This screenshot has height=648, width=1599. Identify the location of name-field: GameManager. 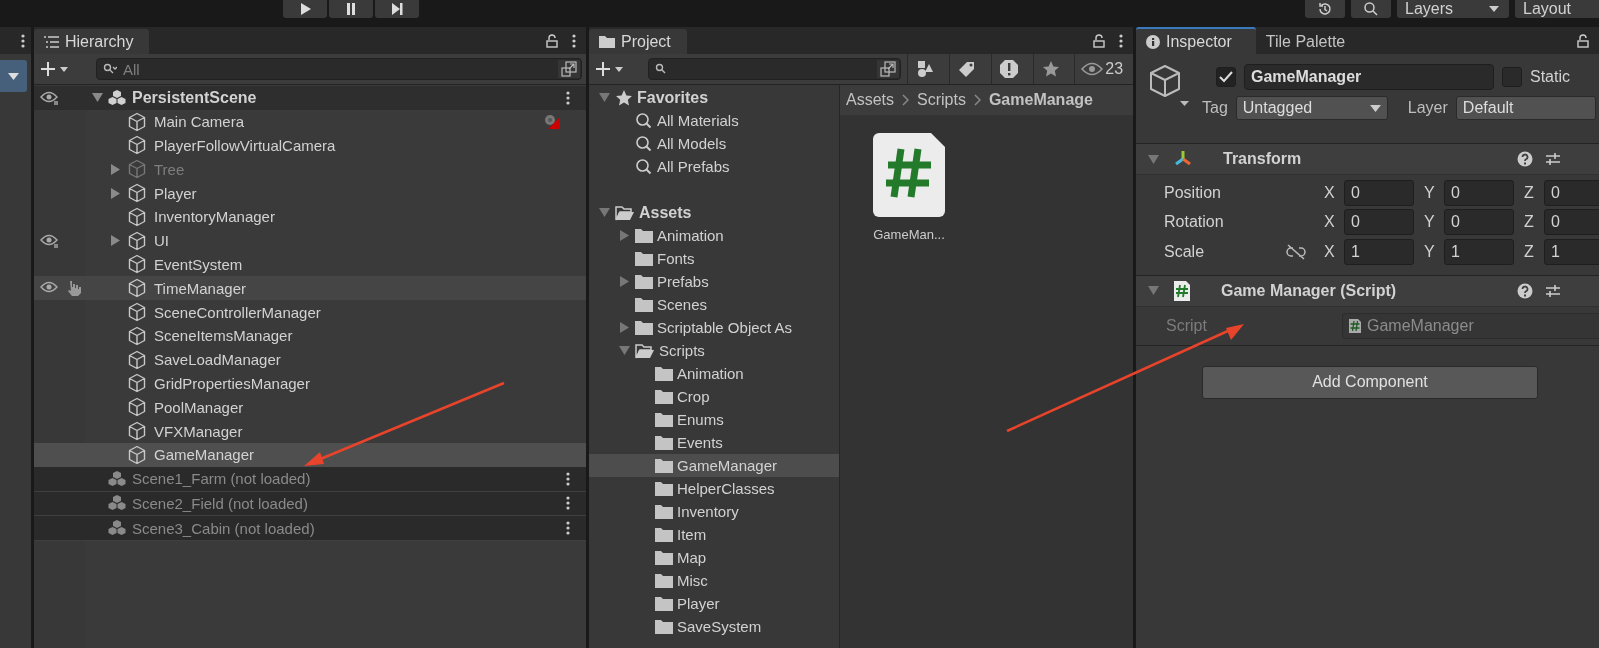
(1369, 77).